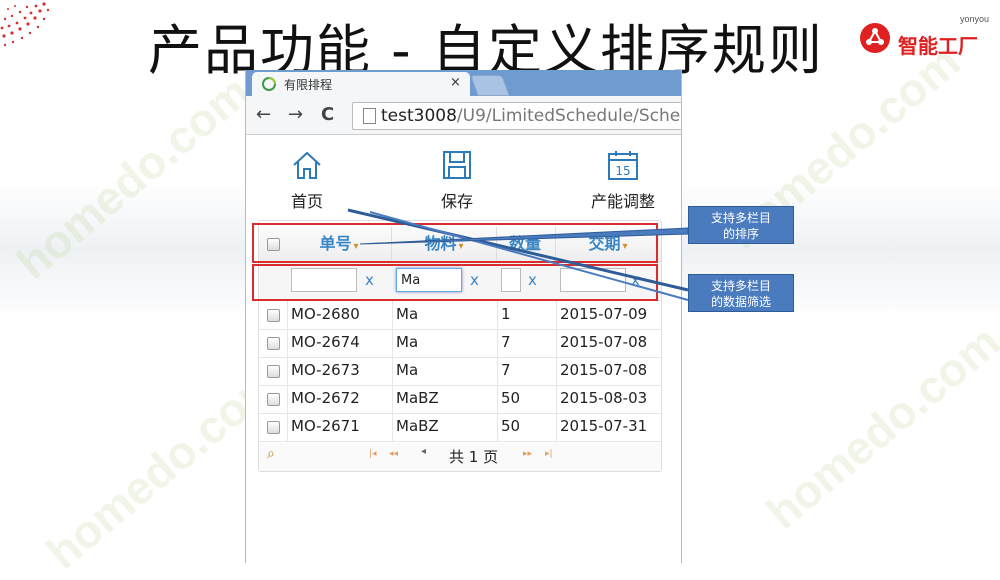  I want to click on back-icon: ←, so click(263, 114).